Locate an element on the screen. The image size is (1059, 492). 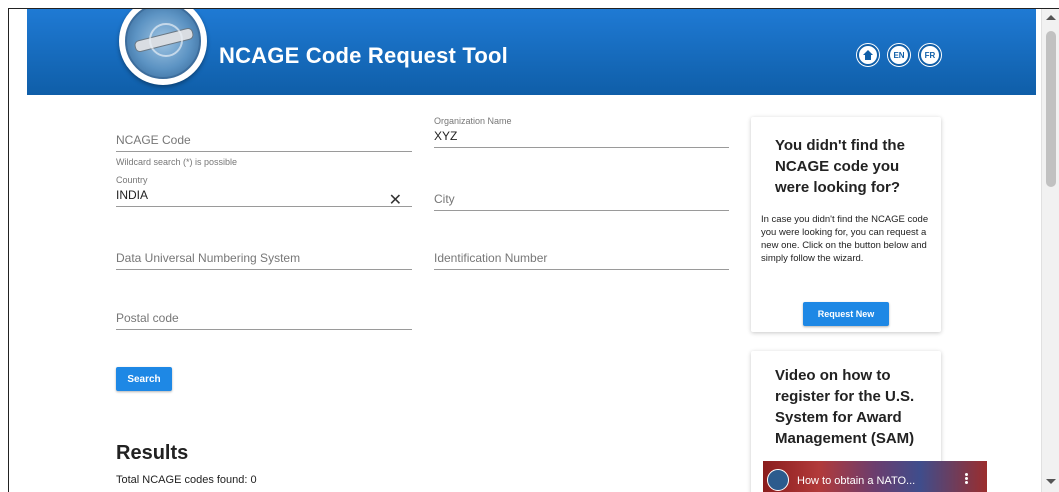
lang-fr-button: FR is located at coordinates (930, 55).